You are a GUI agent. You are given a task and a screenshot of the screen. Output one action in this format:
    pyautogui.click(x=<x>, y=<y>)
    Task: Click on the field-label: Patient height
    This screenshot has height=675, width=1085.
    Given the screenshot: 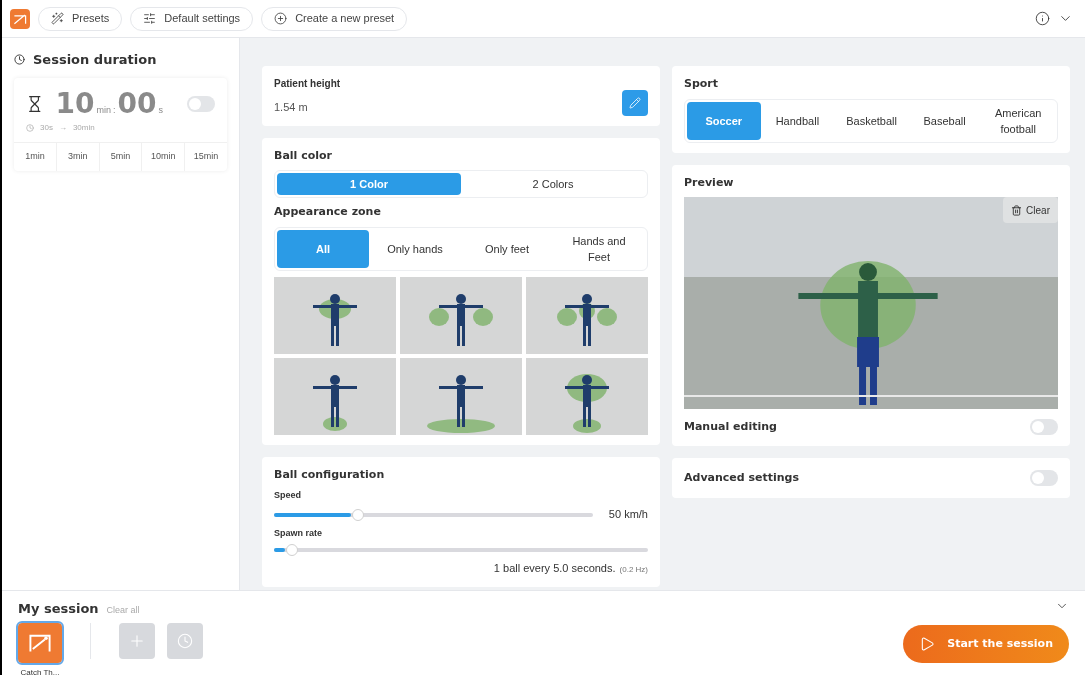 What is the action you would take?
    pyautogui.click(x=308, y=84)
    